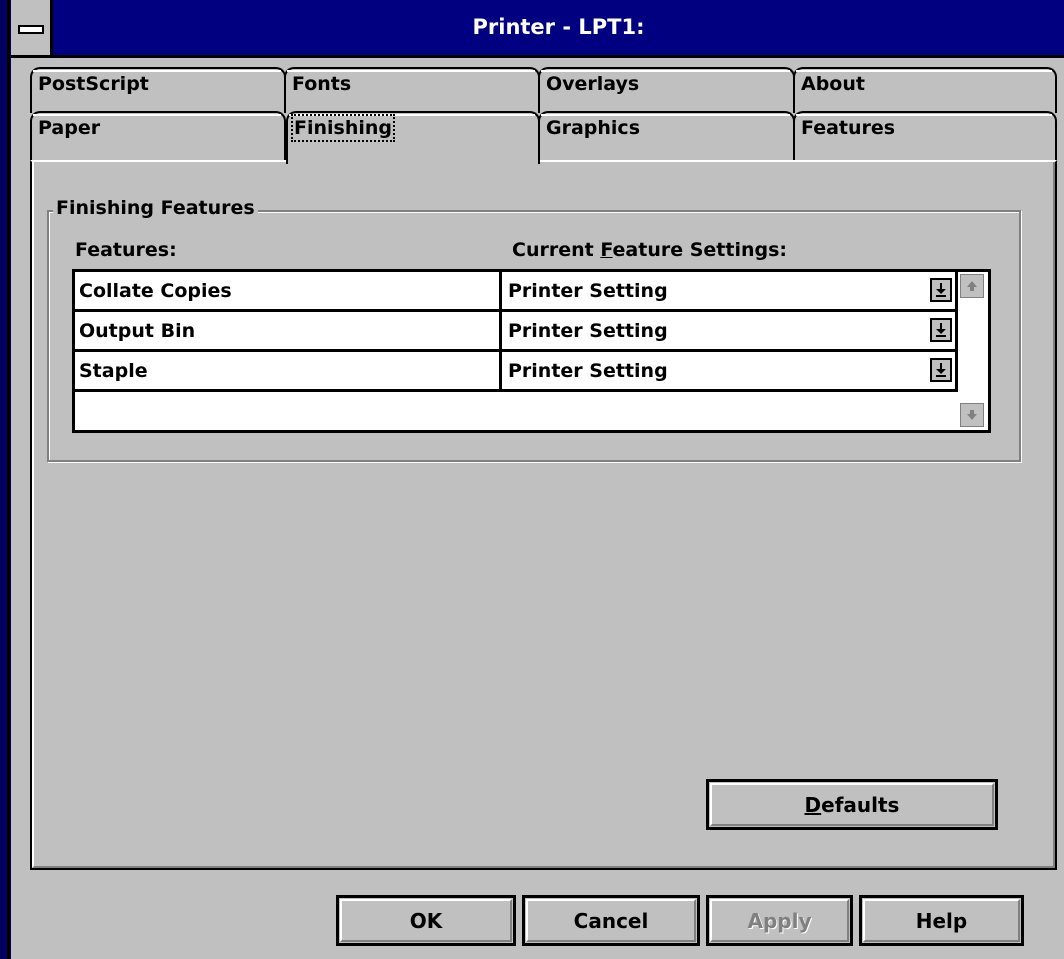 This screenshot has height=959, width=1064. I want to click on ok-label: OK, so click(426, 920).